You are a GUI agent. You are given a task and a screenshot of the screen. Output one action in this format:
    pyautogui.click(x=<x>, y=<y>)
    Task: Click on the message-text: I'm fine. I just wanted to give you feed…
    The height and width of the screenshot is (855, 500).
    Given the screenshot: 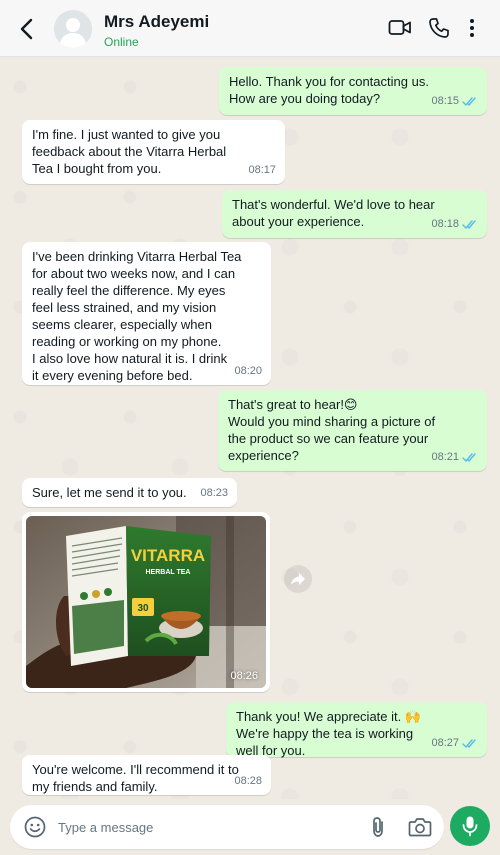 What is the action you would take?
    pyautogui.click(x=129, y=151)
    